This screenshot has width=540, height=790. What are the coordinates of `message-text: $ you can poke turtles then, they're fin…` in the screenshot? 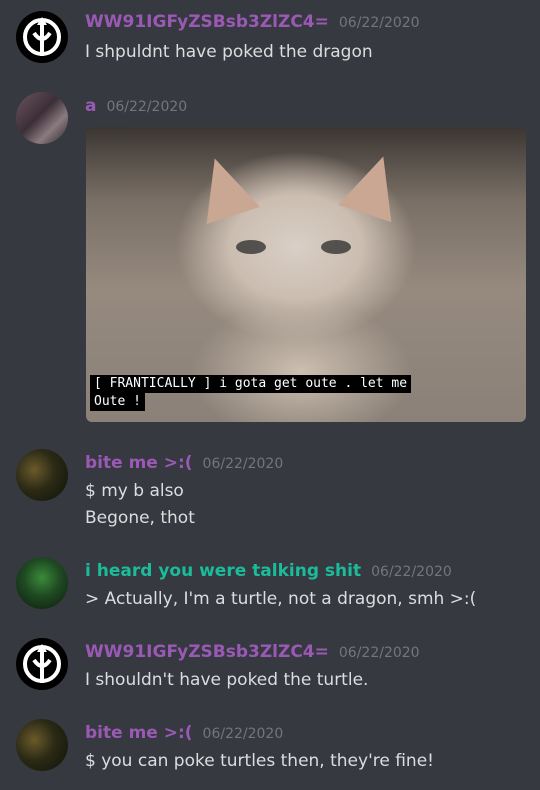 It's located at (259, 761).